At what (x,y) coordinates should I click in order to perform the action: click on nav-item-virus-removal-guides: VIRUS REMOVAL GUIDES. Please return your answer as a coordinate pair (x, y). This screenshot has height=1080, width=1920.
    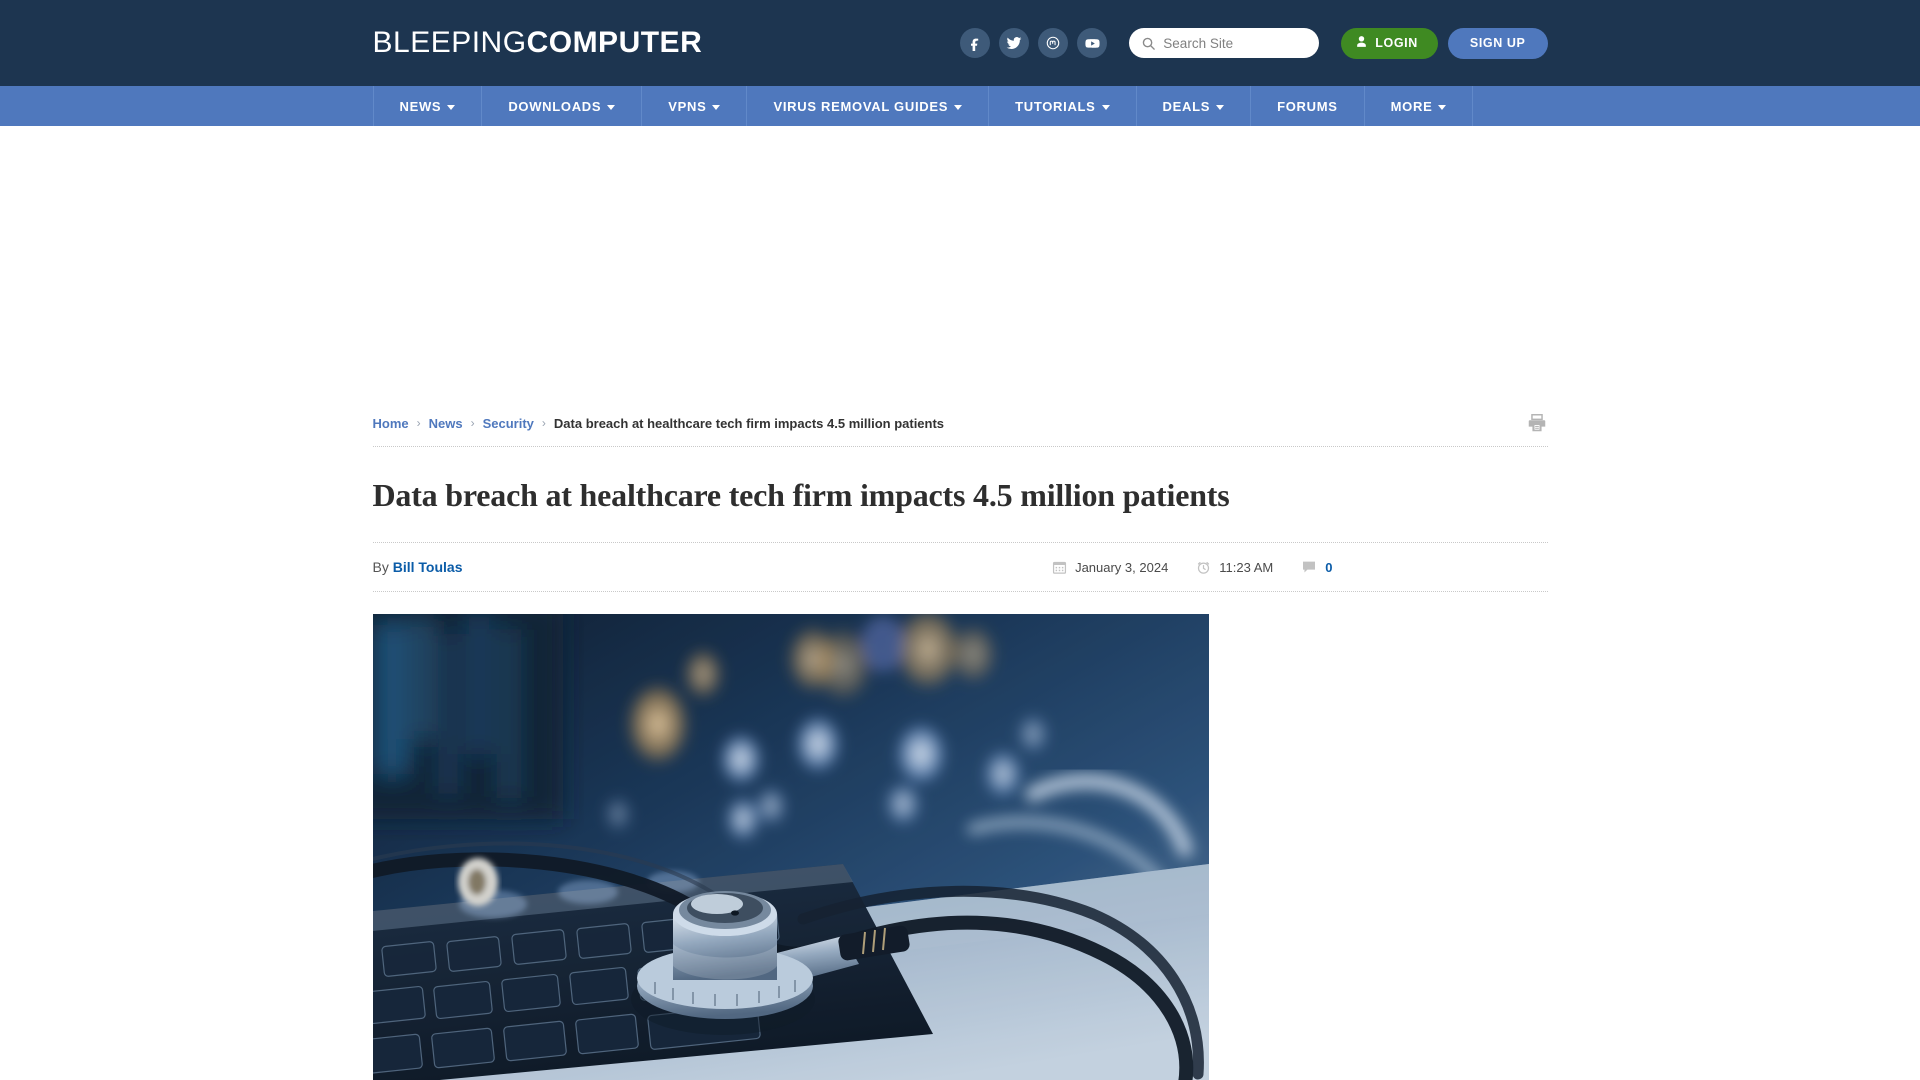
    Looking at the image, I should click on (867, 106).